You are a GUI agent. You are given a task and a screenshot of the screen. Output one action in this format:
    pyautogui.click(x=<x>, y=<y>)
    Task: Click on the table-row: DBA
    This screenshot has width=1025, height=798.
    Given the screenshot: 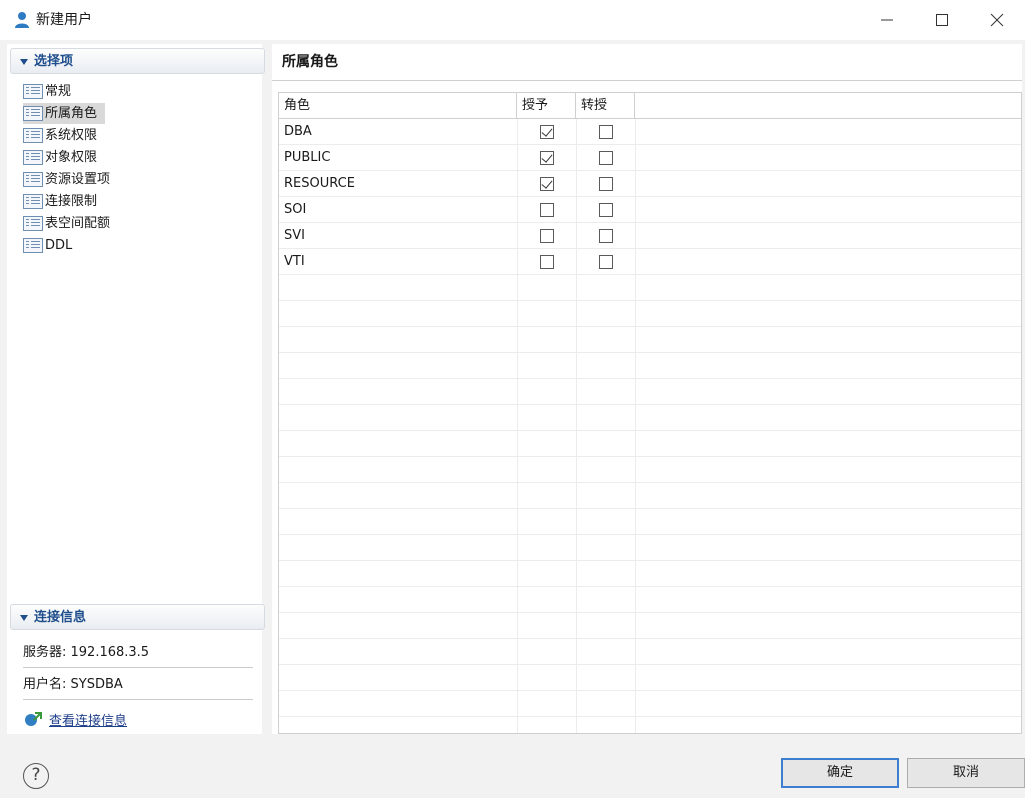 What is the action you would take?
    pyautogui.click(x=650, y=132)
    